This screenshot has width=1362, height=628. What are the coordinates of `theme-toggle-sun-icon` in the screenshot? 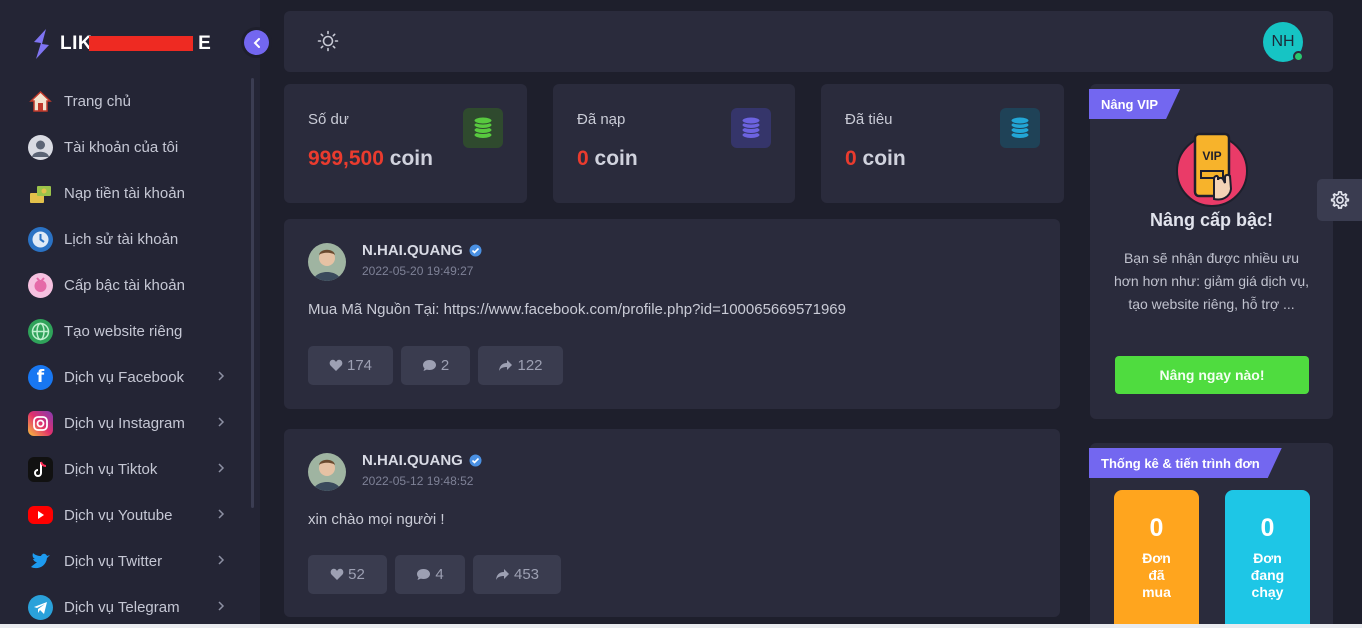 It's located at (328, 41).